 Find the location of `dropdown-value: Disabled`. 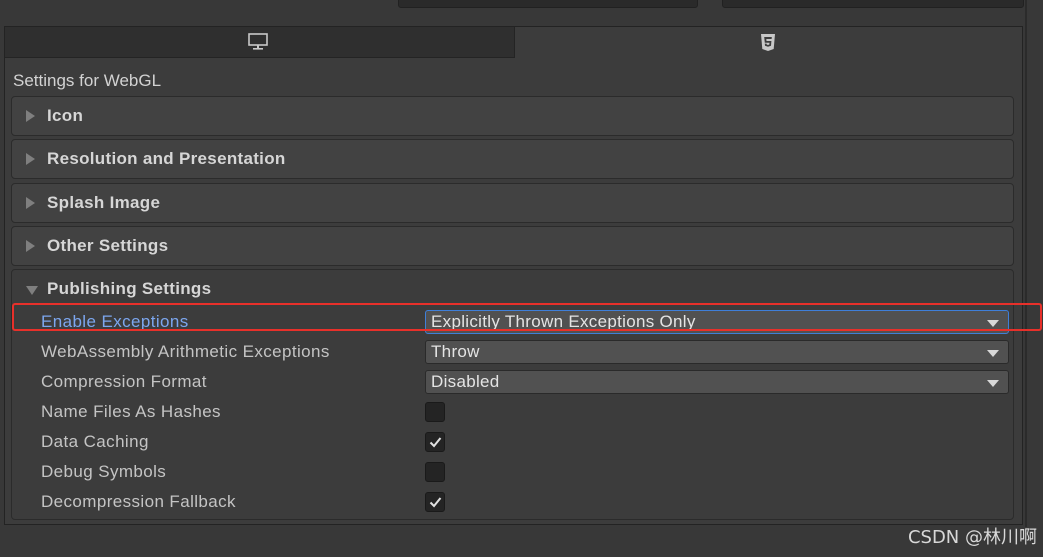

dropdown-value: Disabled is located at coordinates (465, 381).